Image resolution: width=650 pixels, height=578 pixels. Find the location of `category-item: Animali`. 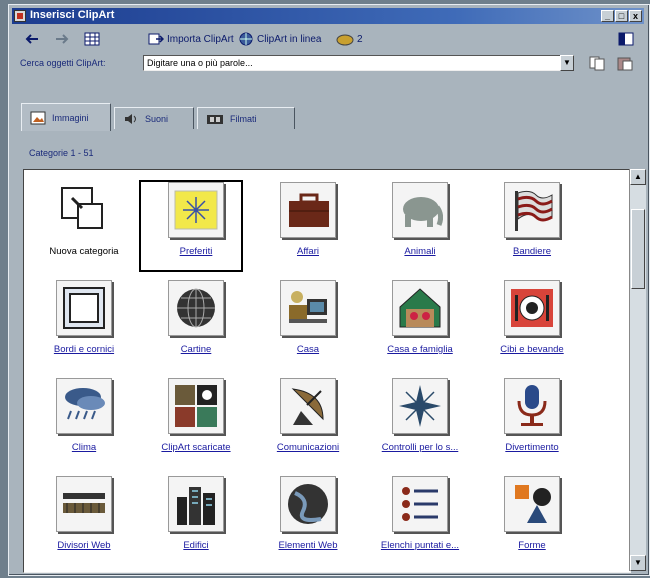

category-item: Animali is located at coordinates (420, 220).